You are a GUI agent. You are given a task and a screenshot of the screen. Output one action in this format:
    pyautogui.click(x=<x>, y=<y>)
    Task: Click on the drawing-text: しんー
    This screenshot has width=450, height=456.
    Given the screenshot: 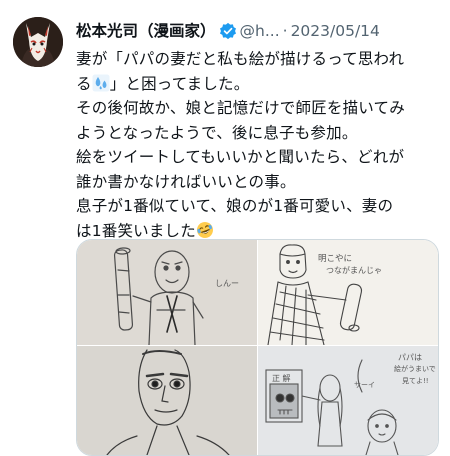 What is the action you would take?
    pyautogui.click(x=227, y=283)
    